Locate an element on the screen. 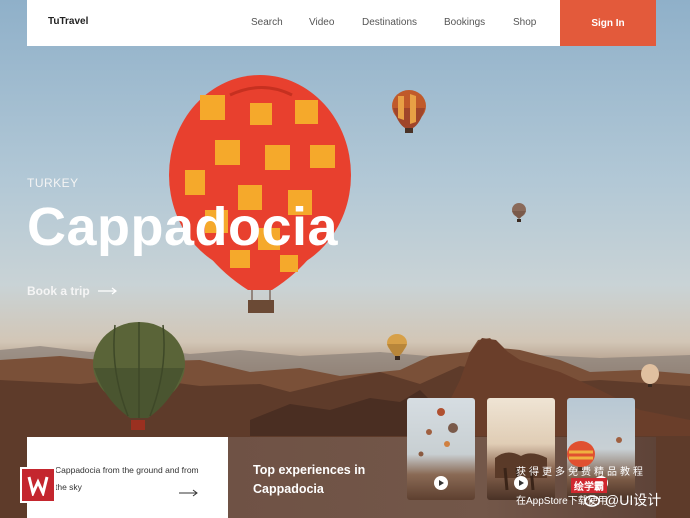 The image size is (690, 518). nav-link-destinations: Destinations is located at coordinates (389, 22).